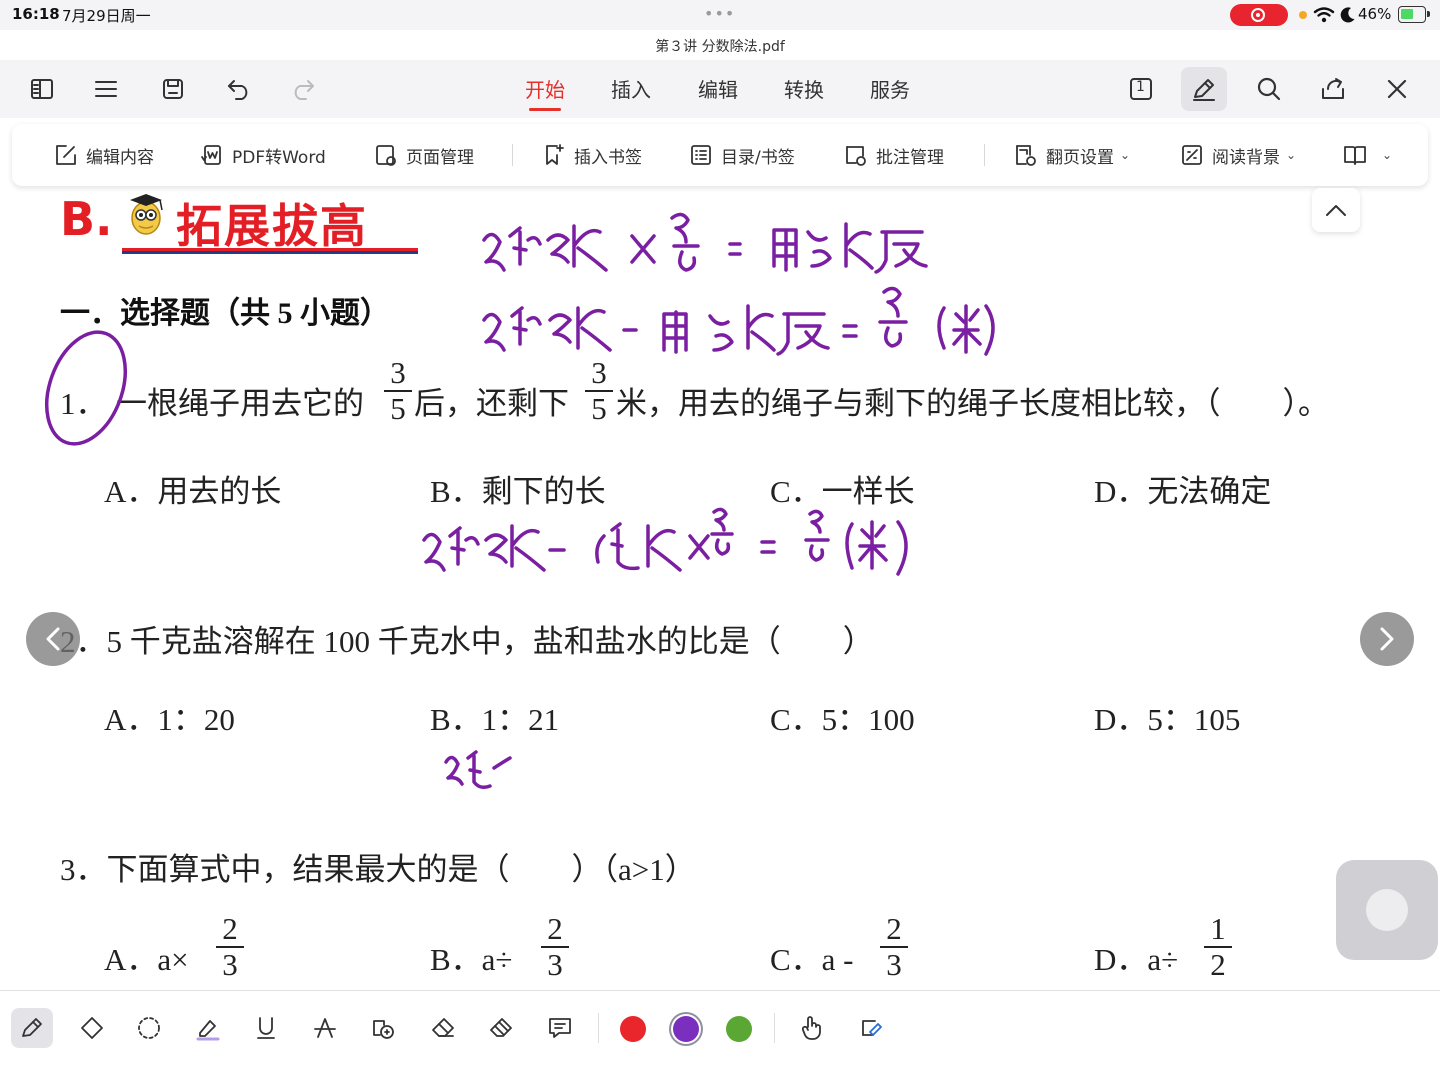  Describe the element at coordinates (86, 219) in the screenshot. I see `section-letter: B.` at that location.